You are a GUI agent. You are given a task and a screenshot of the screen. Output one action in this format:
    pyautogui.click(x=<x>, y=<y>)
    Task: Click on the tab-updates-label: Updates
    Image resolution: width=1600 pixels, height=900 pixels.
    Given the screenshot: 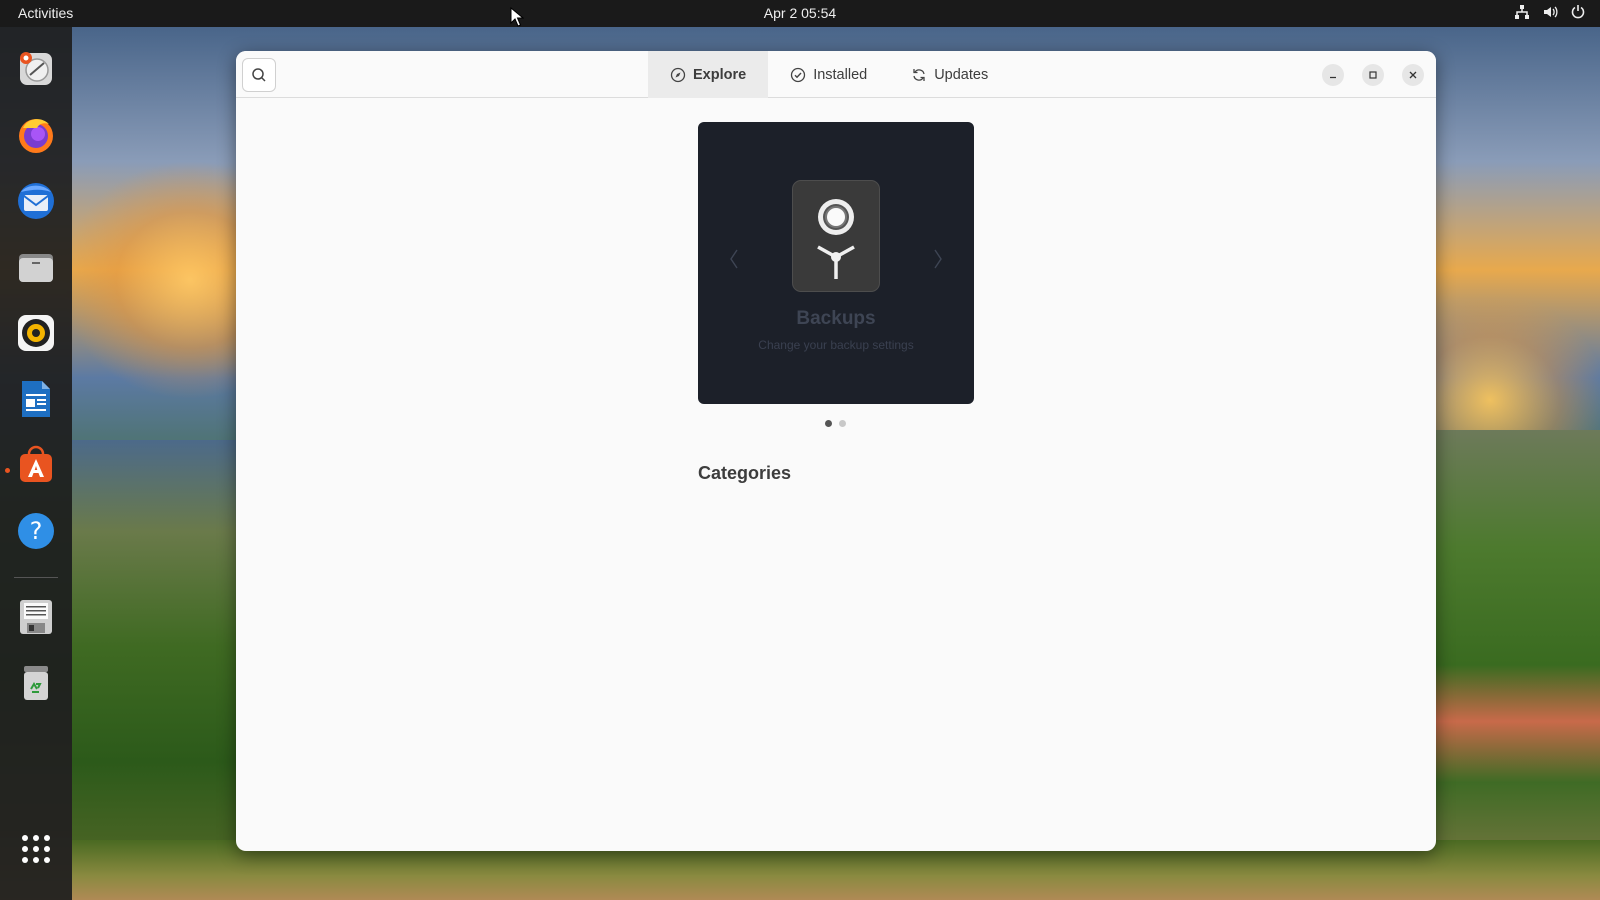 What is the action you would take?
    pyautogui.click(x=961, y=74)
    